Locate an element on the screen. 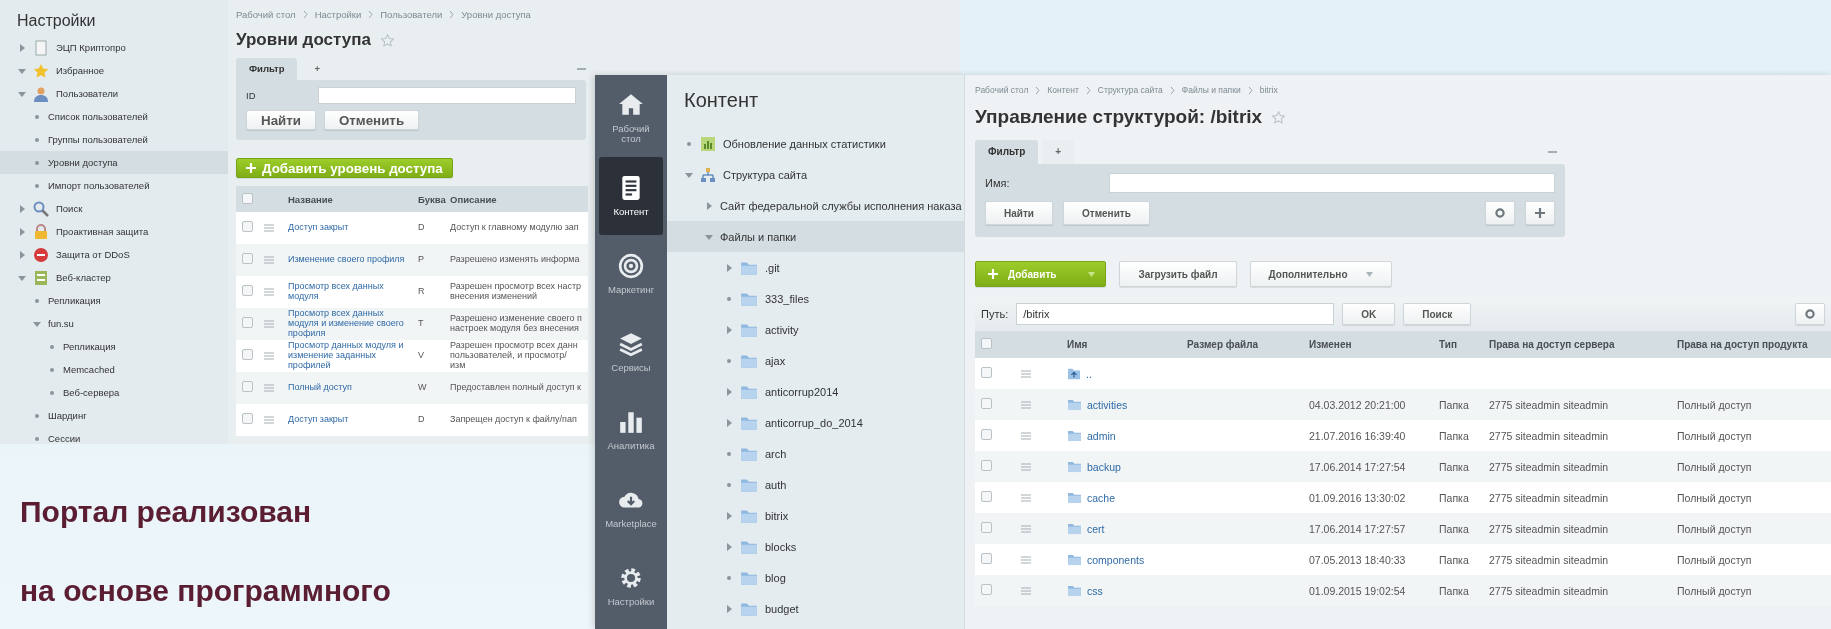 This screenshot has height=629, width=1831. tree-item: Поиск is located at coordinates (114, 208).